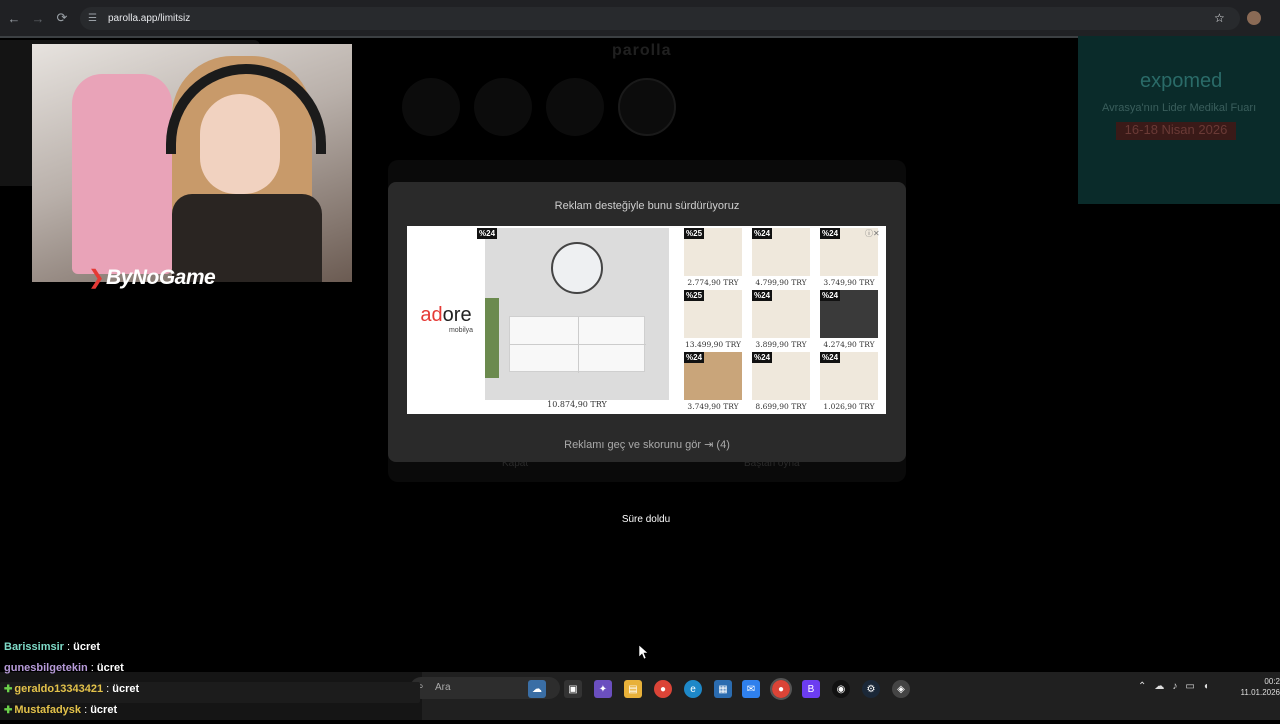  Describe the element at coordinates (633, 445) in the screenshot. I see `skip-ad-label: Reklamı geç ve skorunu gör` at that location.